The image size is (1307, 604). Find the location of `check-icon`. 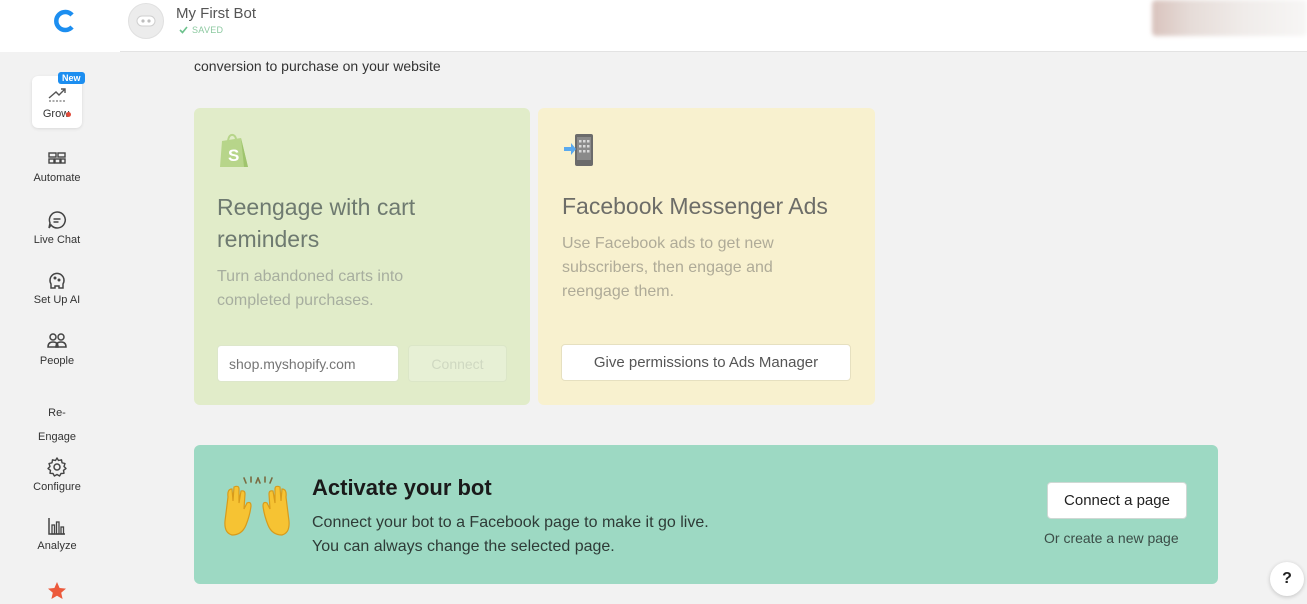

check-icon is located at coordinates (183, 30).